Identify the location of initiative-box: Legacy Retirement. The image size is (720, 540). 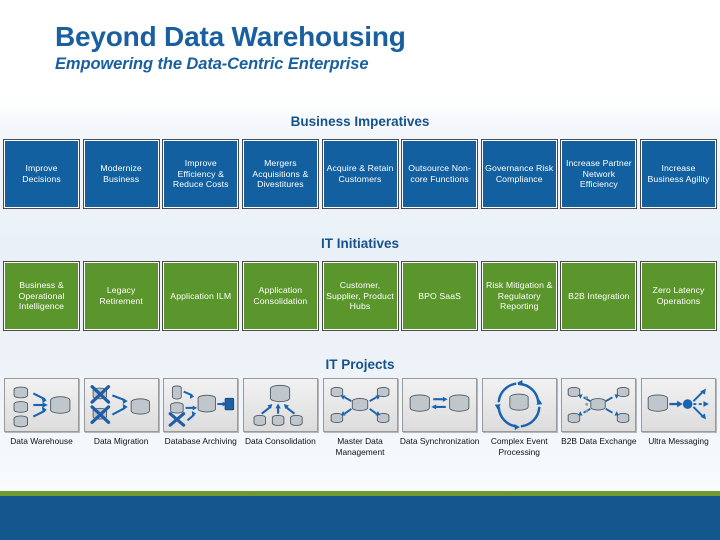
(121, 296).